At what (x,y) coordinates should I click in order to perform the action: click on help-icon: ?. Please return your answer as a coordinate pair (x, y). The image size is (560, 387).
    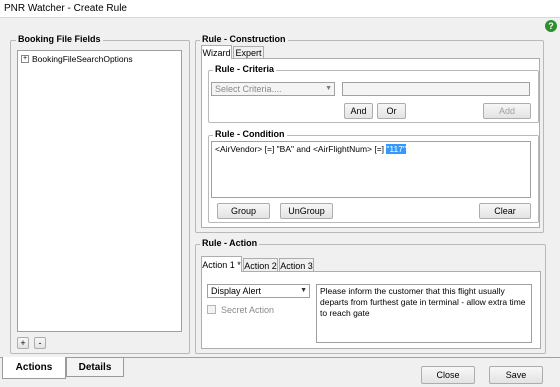
    Looking at the image, I should click on (551, 26).